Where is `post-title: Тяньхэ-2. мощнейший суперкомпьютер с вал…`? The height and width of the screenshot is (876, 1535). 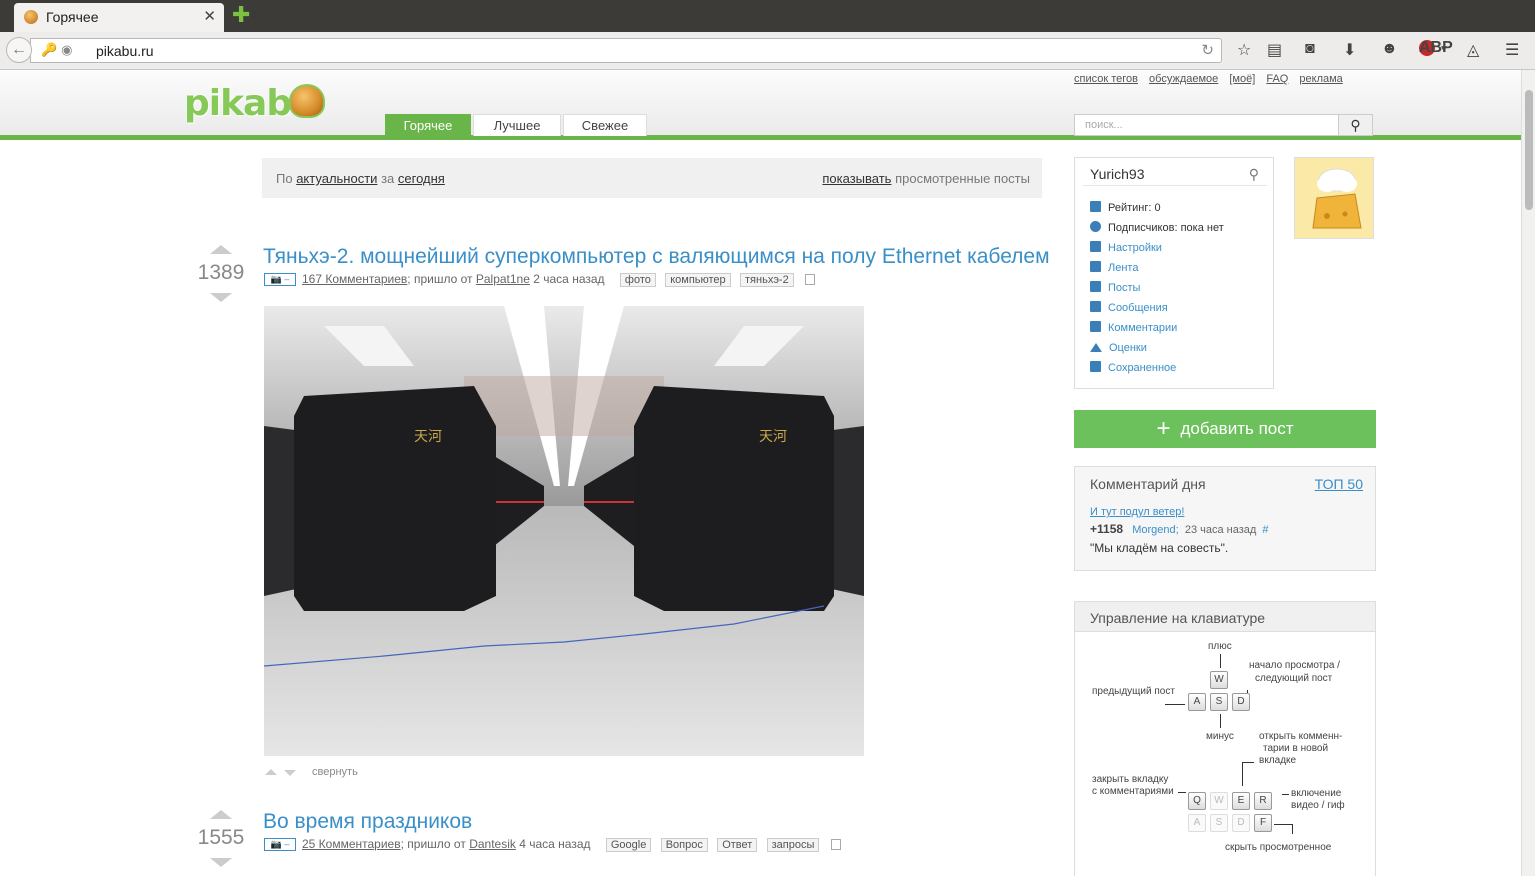
post-title: Тяньхэ-2. мощнейший суперкомпьютер с вал… is located at coordinates (656, 257).